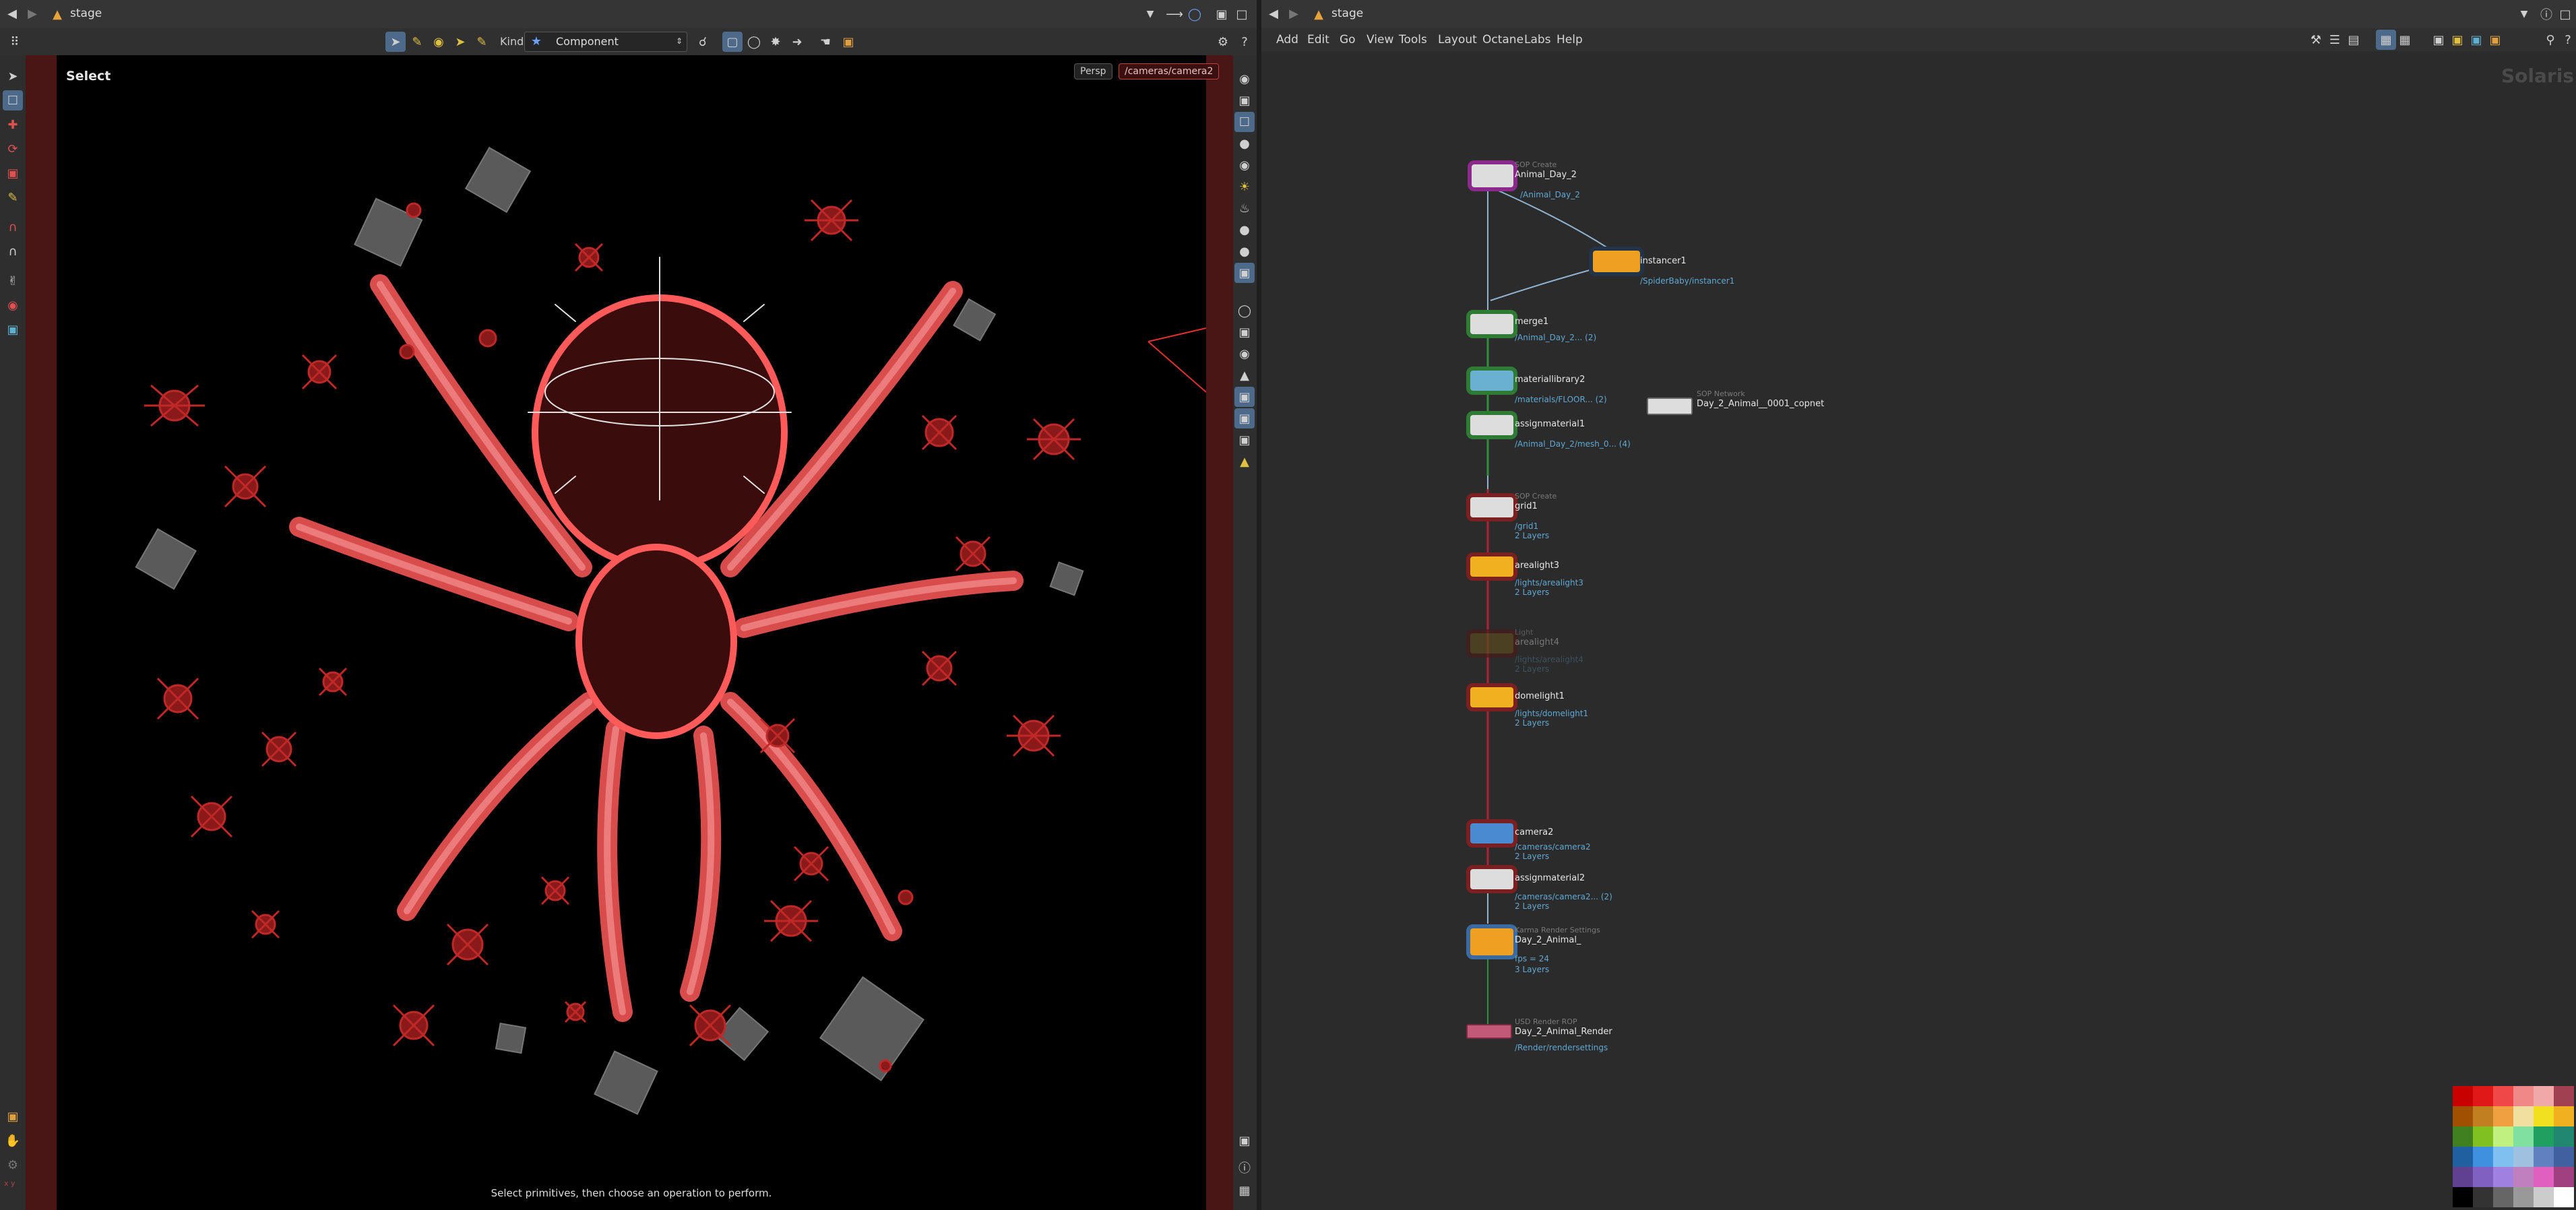 This screenshot has height=1210, width=2576. Describe the element at coordinates (754, 42) in the screenshot. I see `lasso-select-icon: ◯` at that location.